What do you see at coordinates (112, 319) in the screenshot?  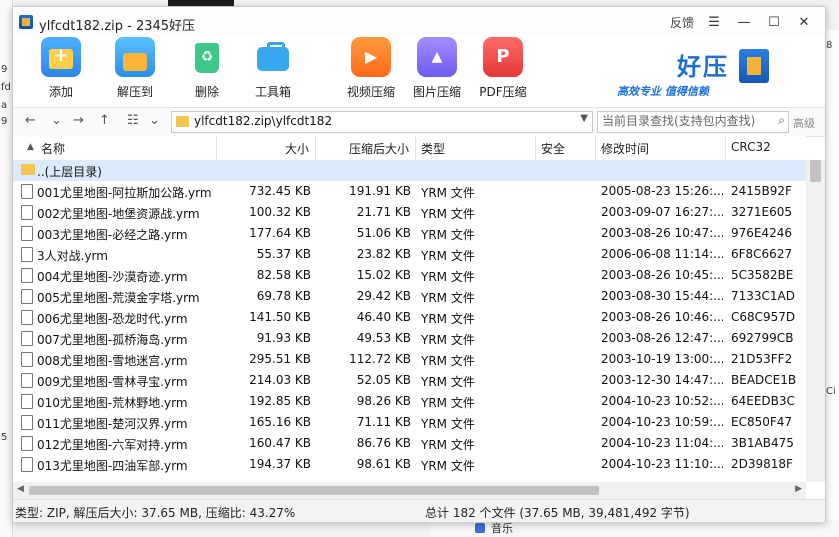 I see `file-name: 006尤里地图-恐龙时代.yrm` at bounding box center [112, 319].